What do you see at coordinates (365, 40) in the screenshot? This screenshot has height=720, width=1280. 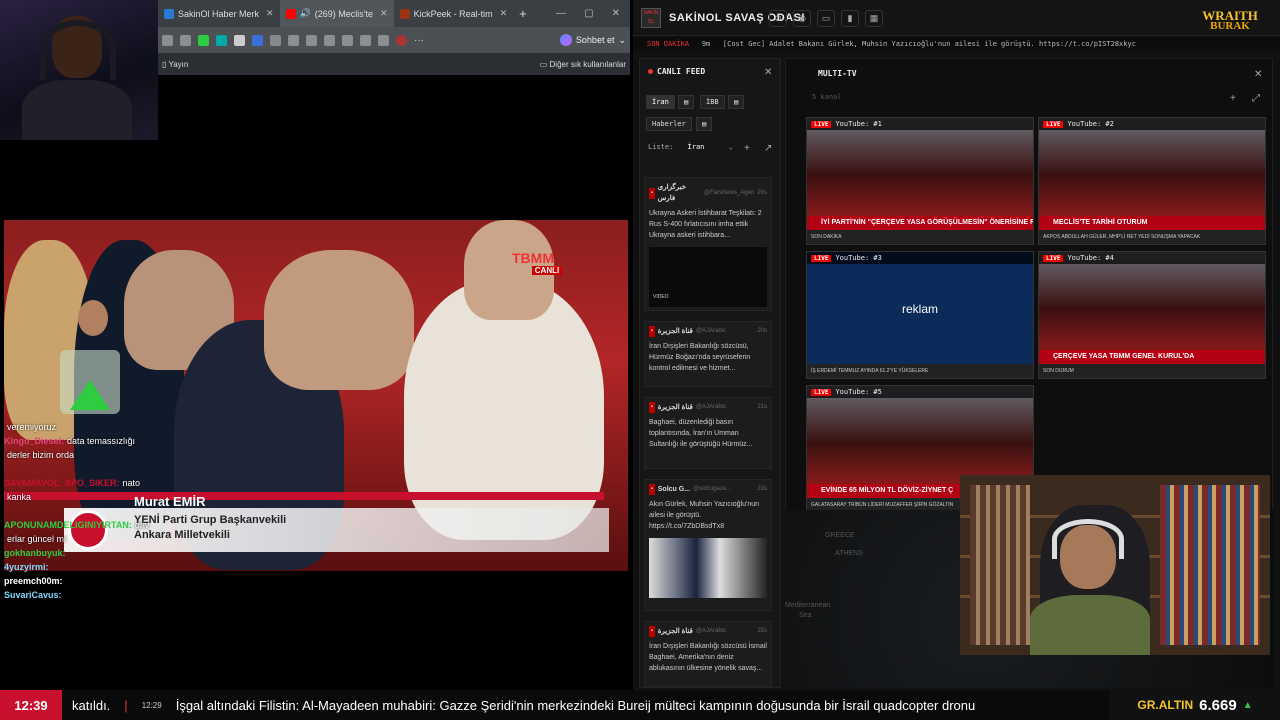 I see `history-icon` at bounding box center [365, 40].